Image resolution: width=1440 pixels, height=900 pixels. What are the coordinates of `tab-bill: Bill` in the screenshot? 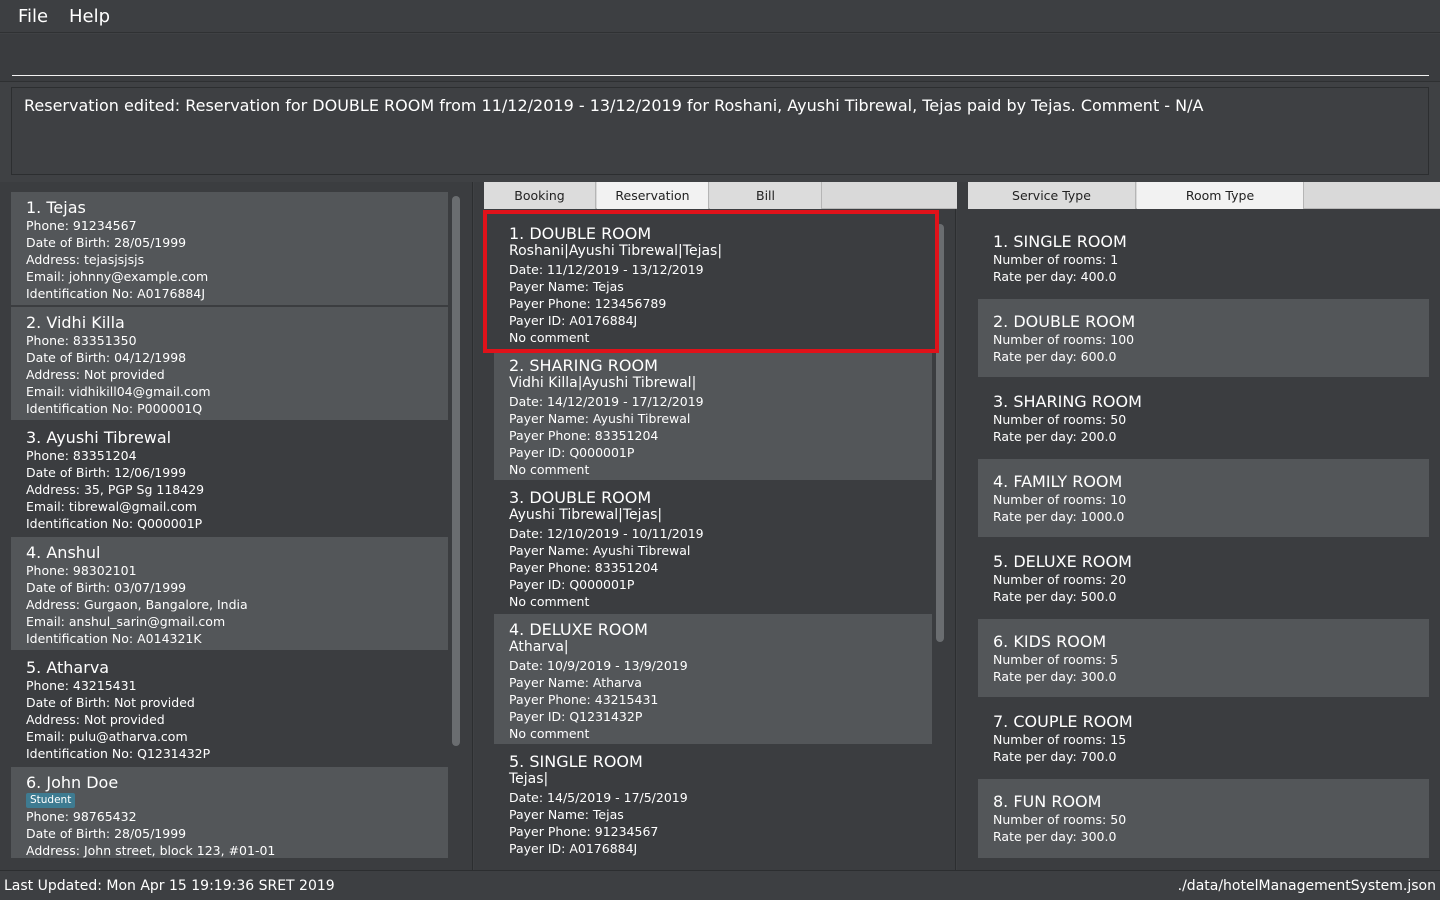 It's located at (766, 195).